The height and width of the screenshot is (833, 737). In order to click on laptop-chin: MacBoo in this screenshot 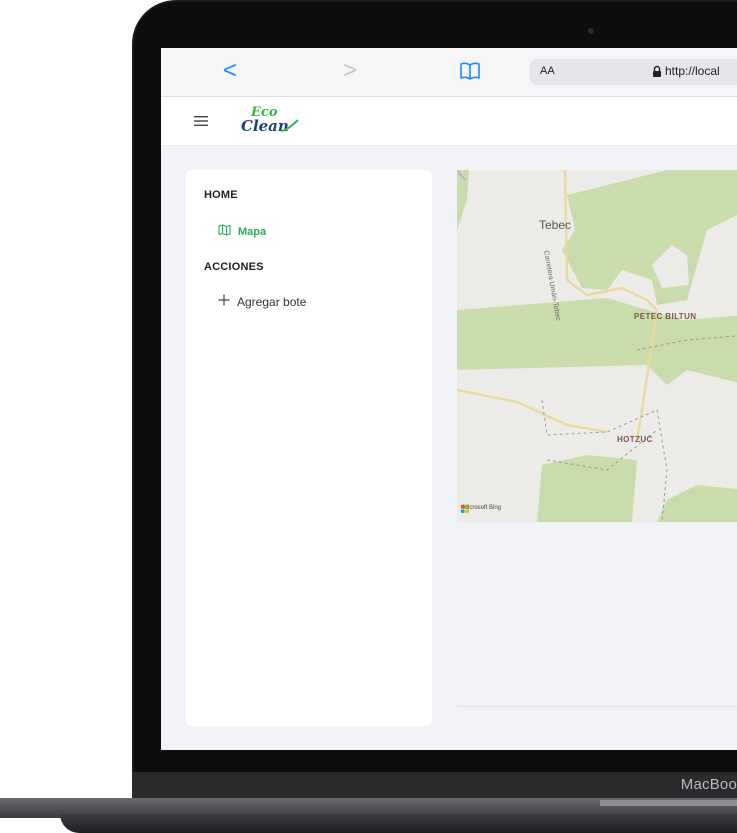, I will do `click(434, 786)`.